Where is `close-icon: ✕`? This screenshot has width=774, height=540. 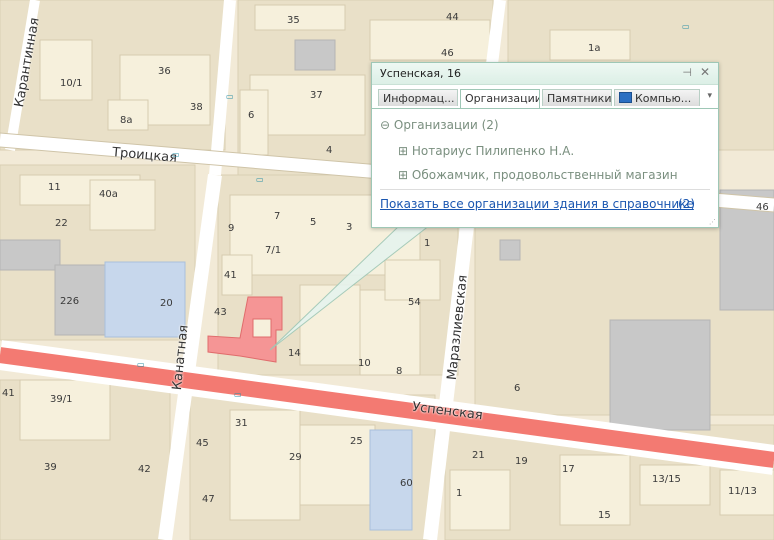
close-icon: ✕ is located at coordinates (705, 72).